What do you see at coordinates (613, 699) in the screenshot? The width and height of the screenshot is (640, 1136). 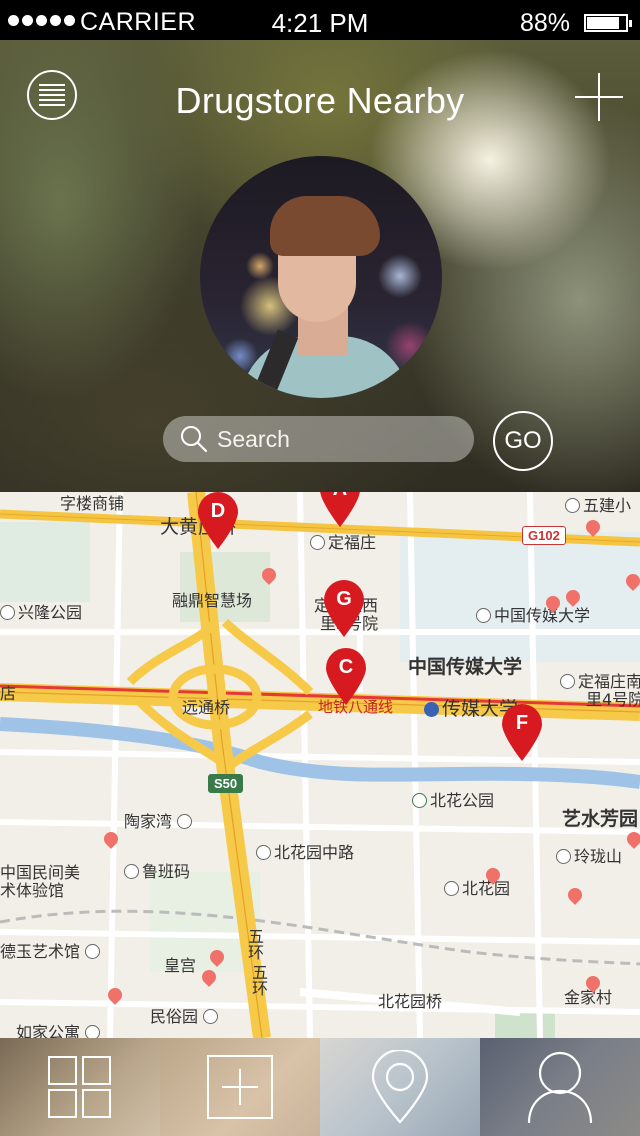 I see `map-label: 里4号院` at bounding box center [613, 699].